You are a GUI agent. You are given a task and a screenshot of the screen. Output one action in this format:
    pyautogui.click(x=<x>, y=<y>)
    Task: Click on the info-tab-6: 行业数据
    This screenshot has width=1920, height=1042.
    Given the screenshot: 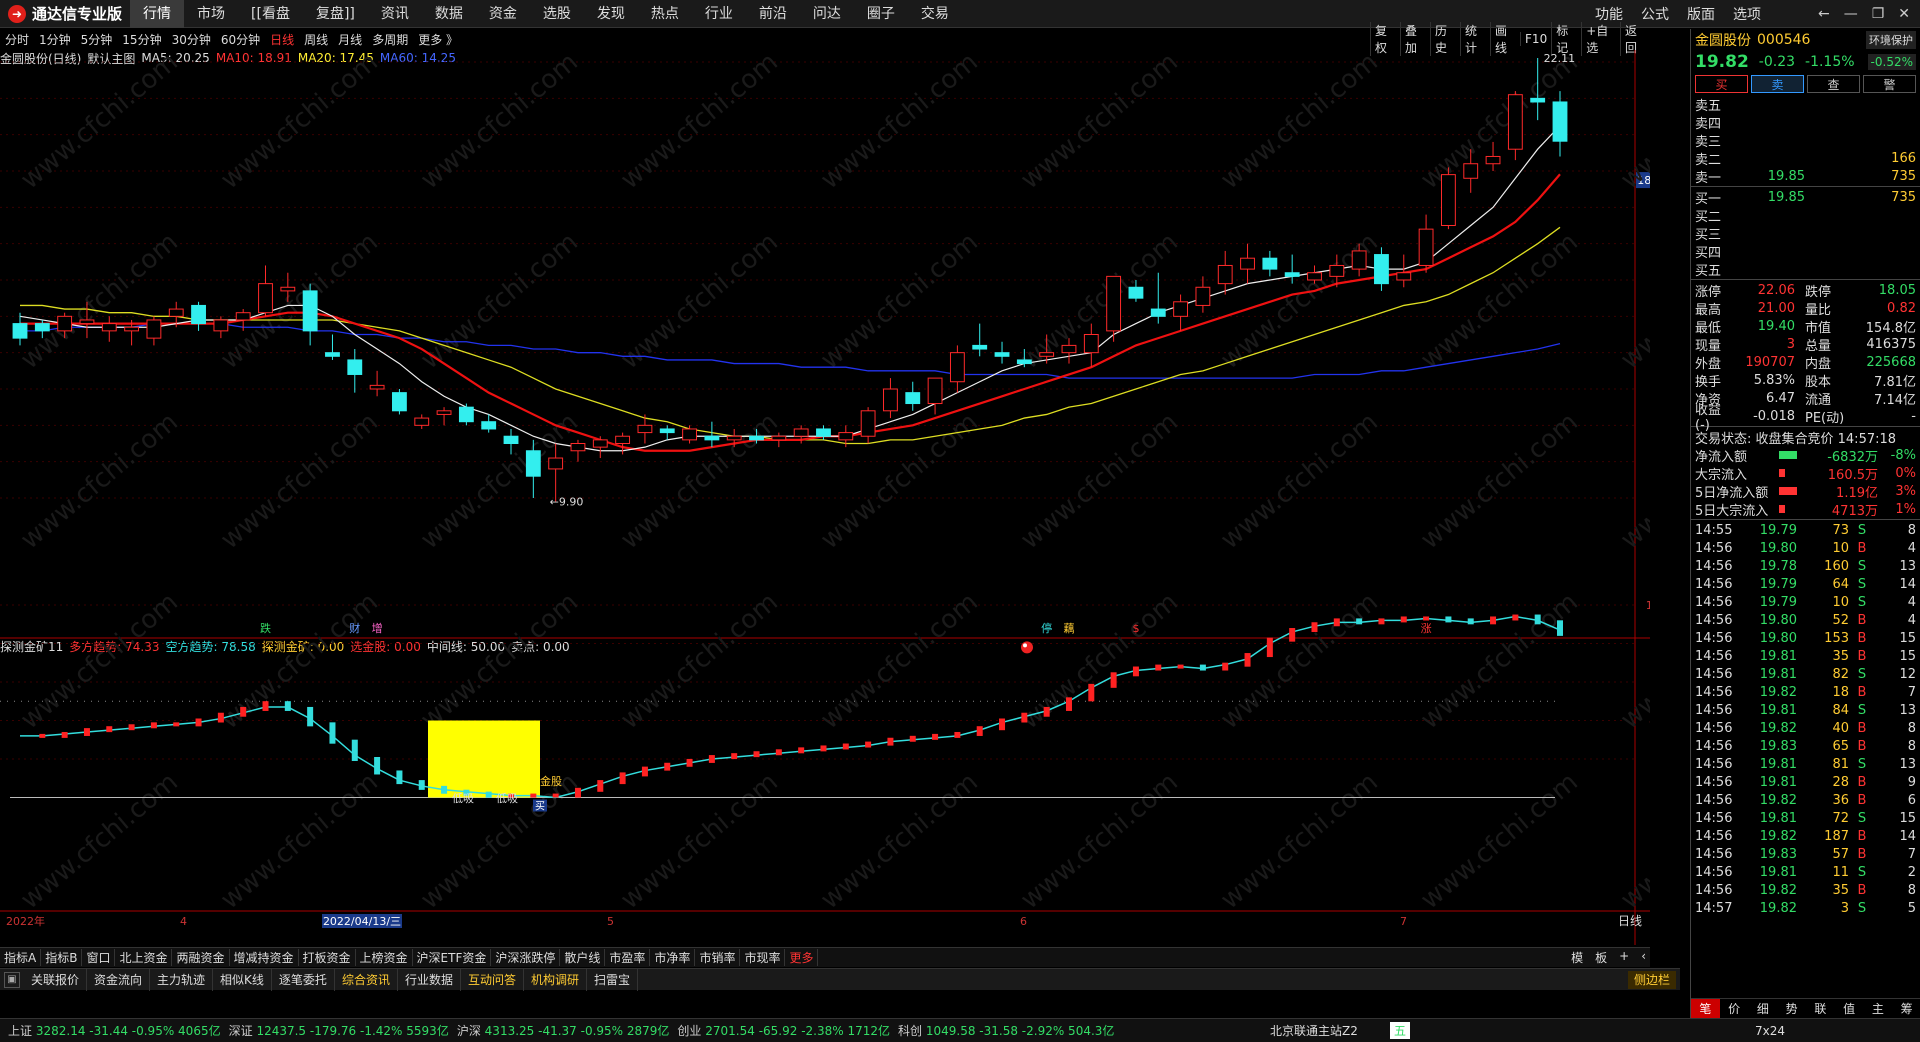 What is the action you would take?
    pyautogui.click(x=429, y=979)
    